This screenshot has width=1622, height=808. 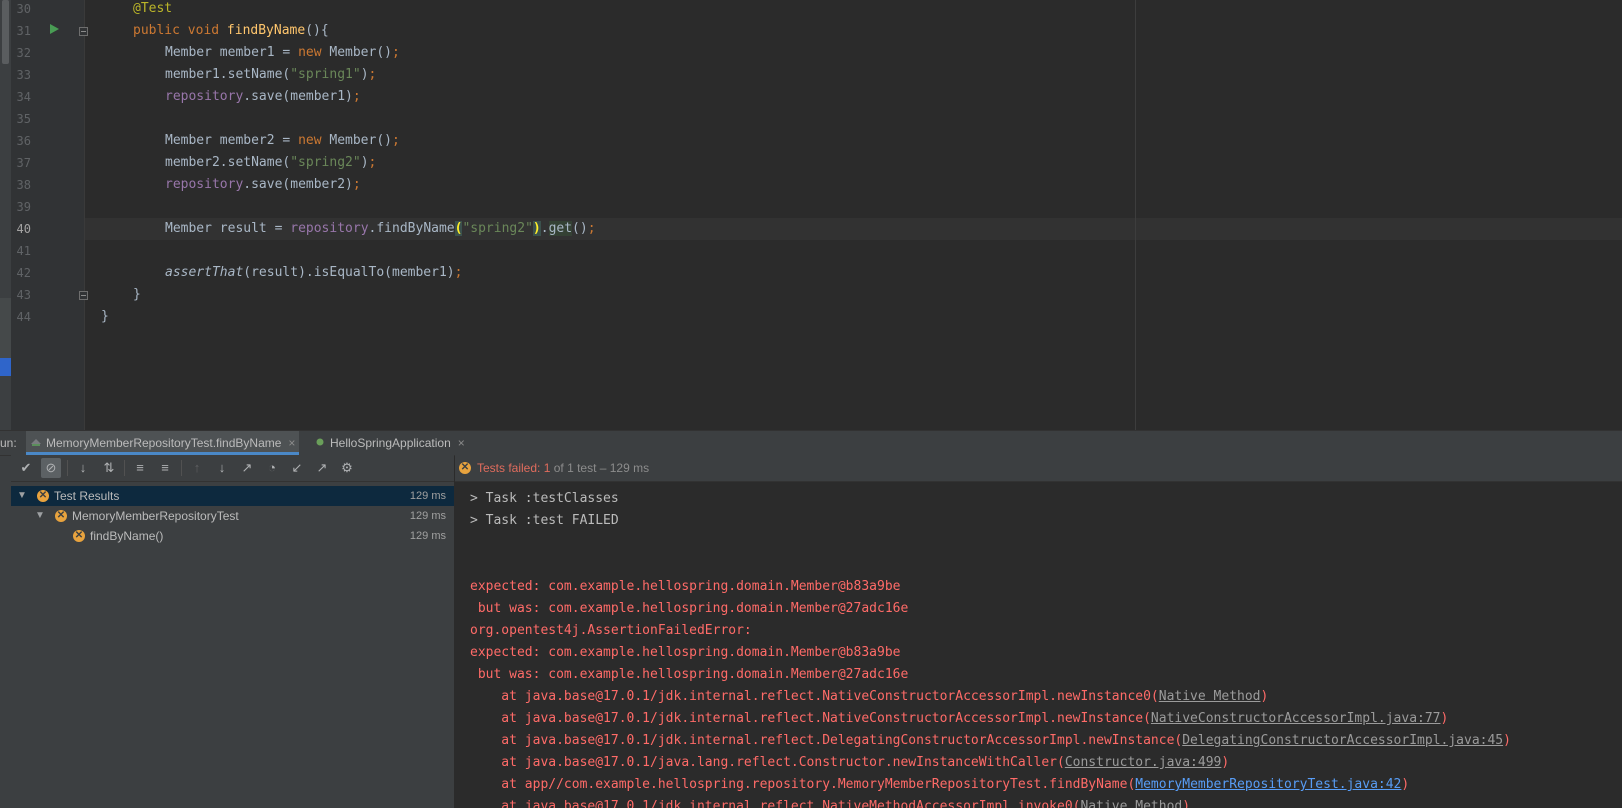 What do you see at coordinates (23, 75) in the screenshot?
I see `line-number: 33` at bounding box center [23, 75].